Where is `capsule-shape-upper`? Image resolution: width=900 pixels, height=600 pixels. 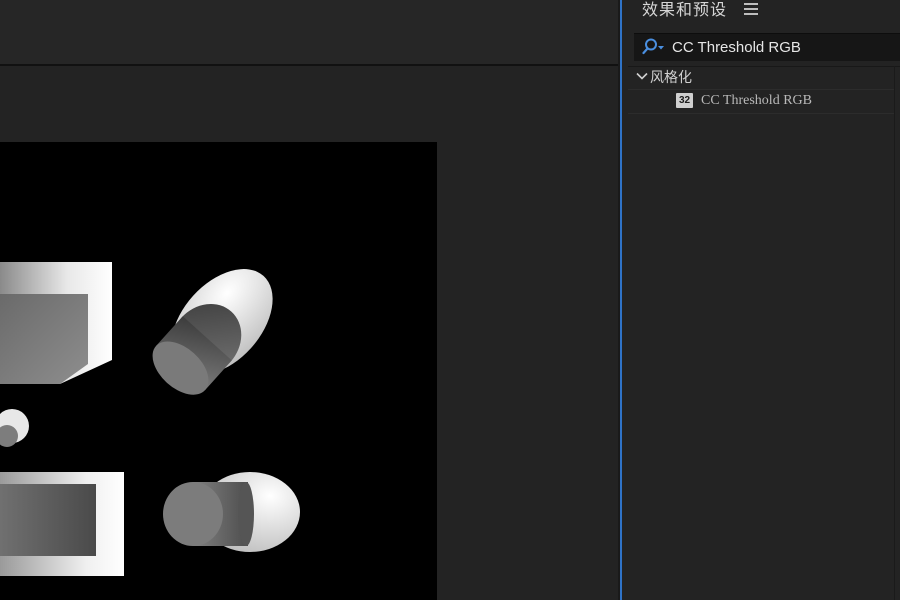
capsule-shape-upper is located at coordinates (212, 332).